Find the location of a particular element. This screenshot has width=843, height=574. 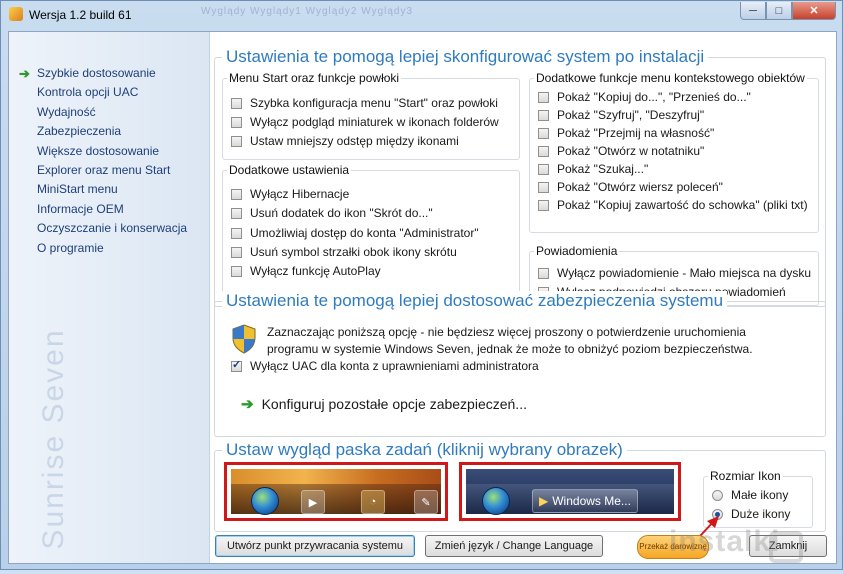

checkbox-label: Pokaż "Szyfruj", "Deszyfruj" is located at coordinates (631, 115).